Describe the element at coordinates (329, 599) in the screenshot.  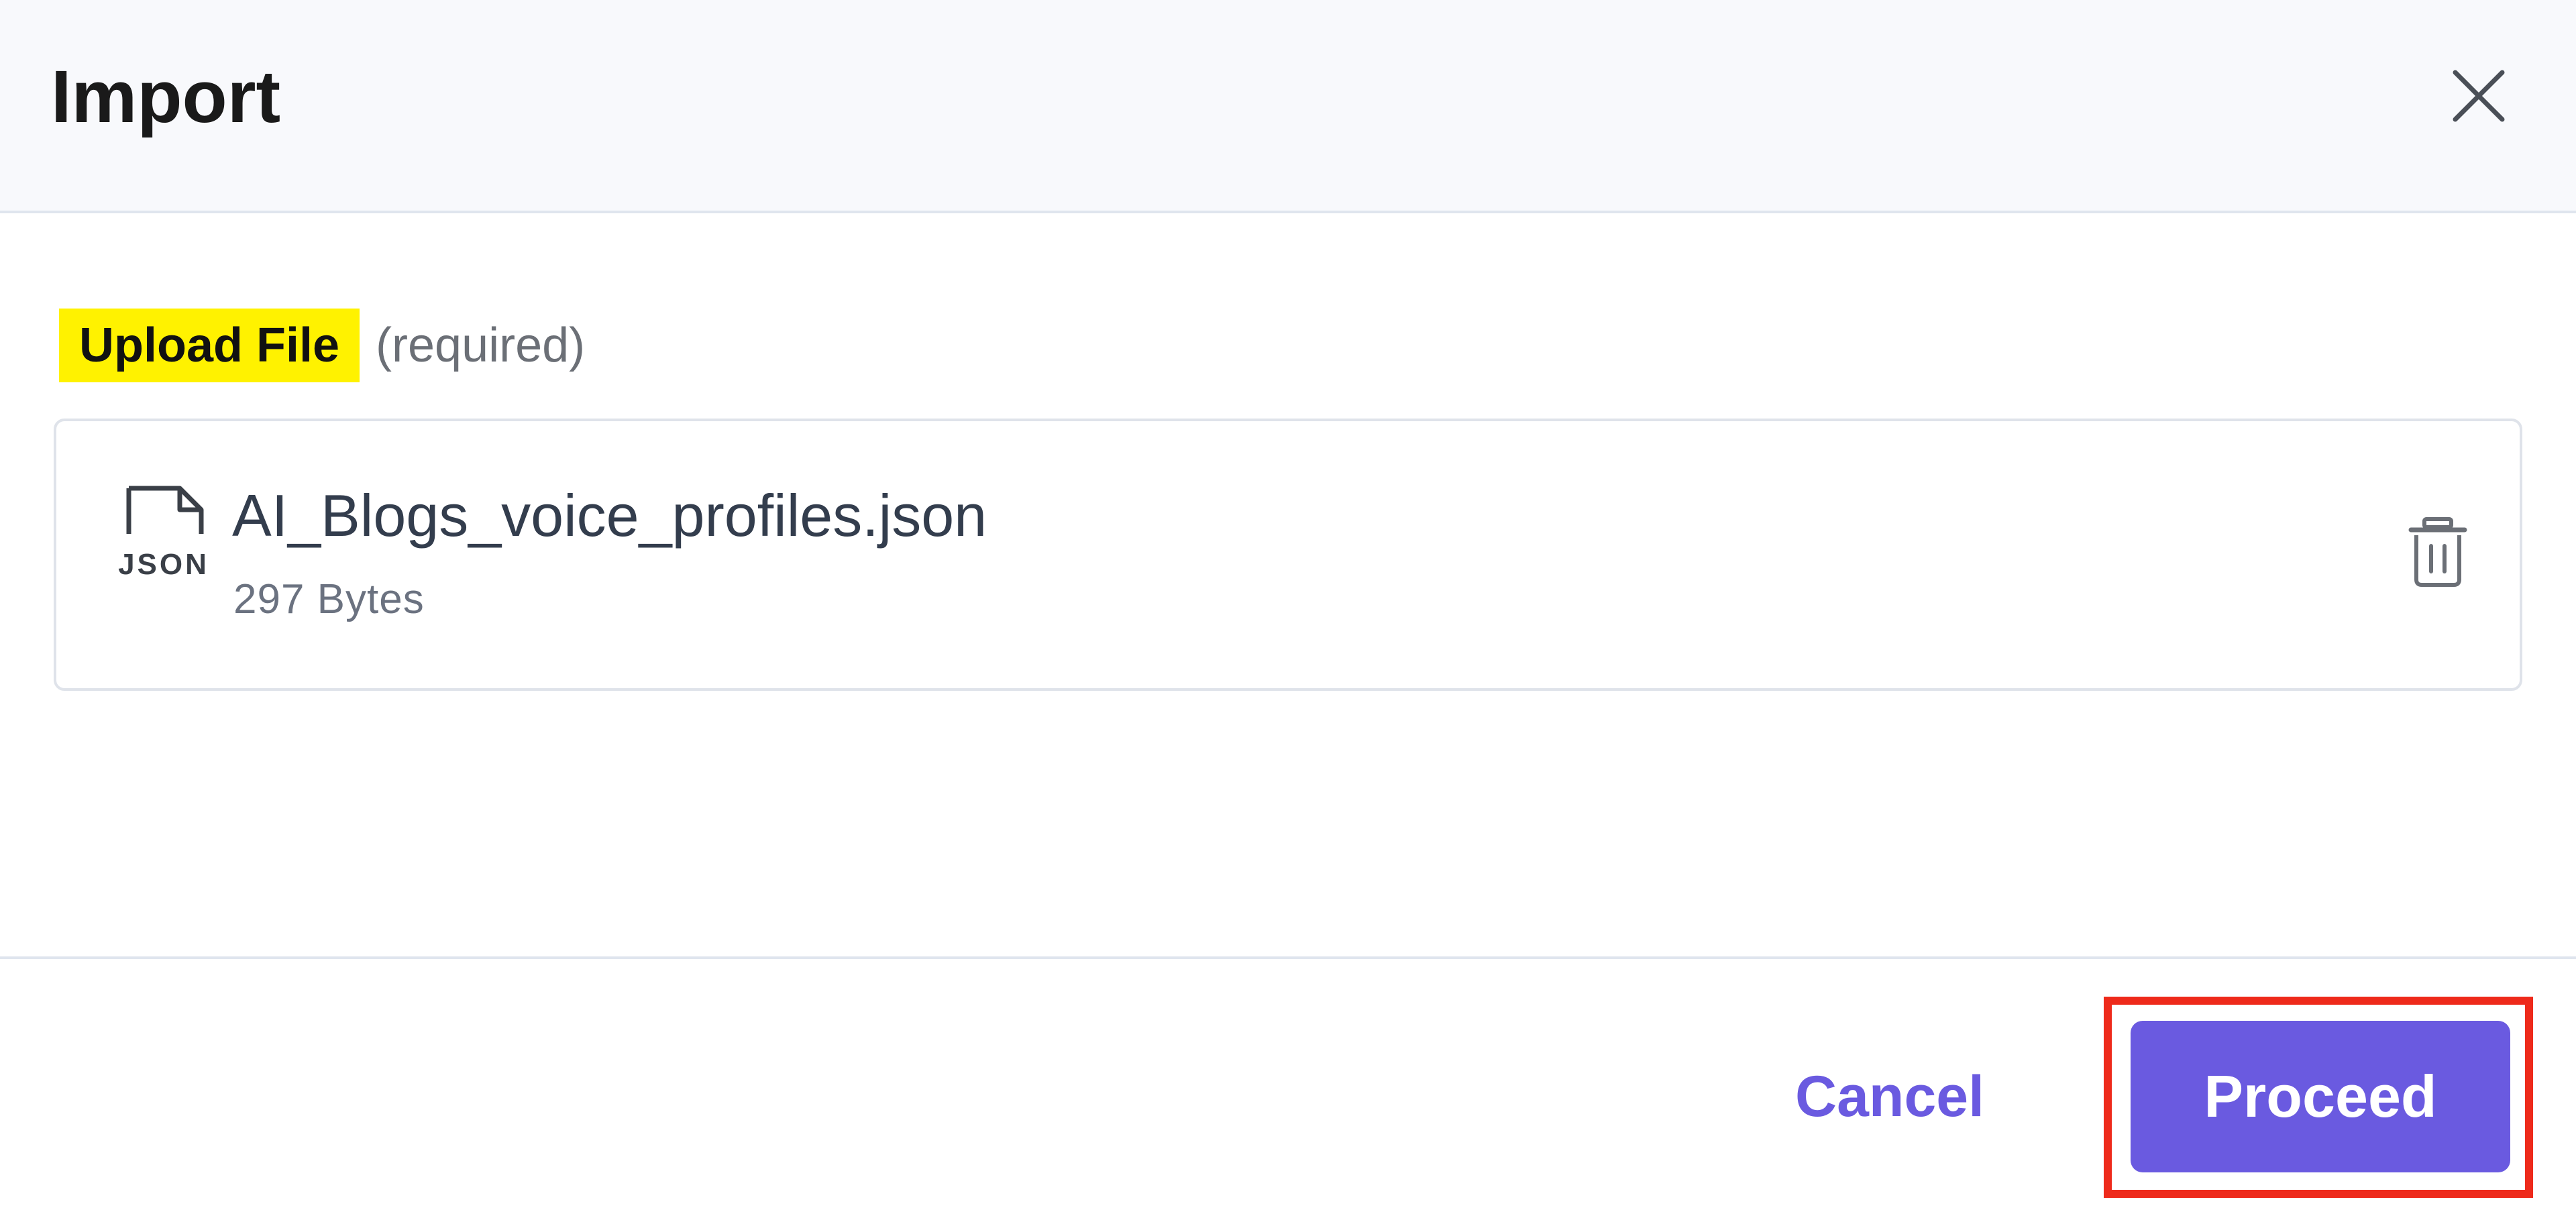
I see `file-size: 297 Bytes` at that location.